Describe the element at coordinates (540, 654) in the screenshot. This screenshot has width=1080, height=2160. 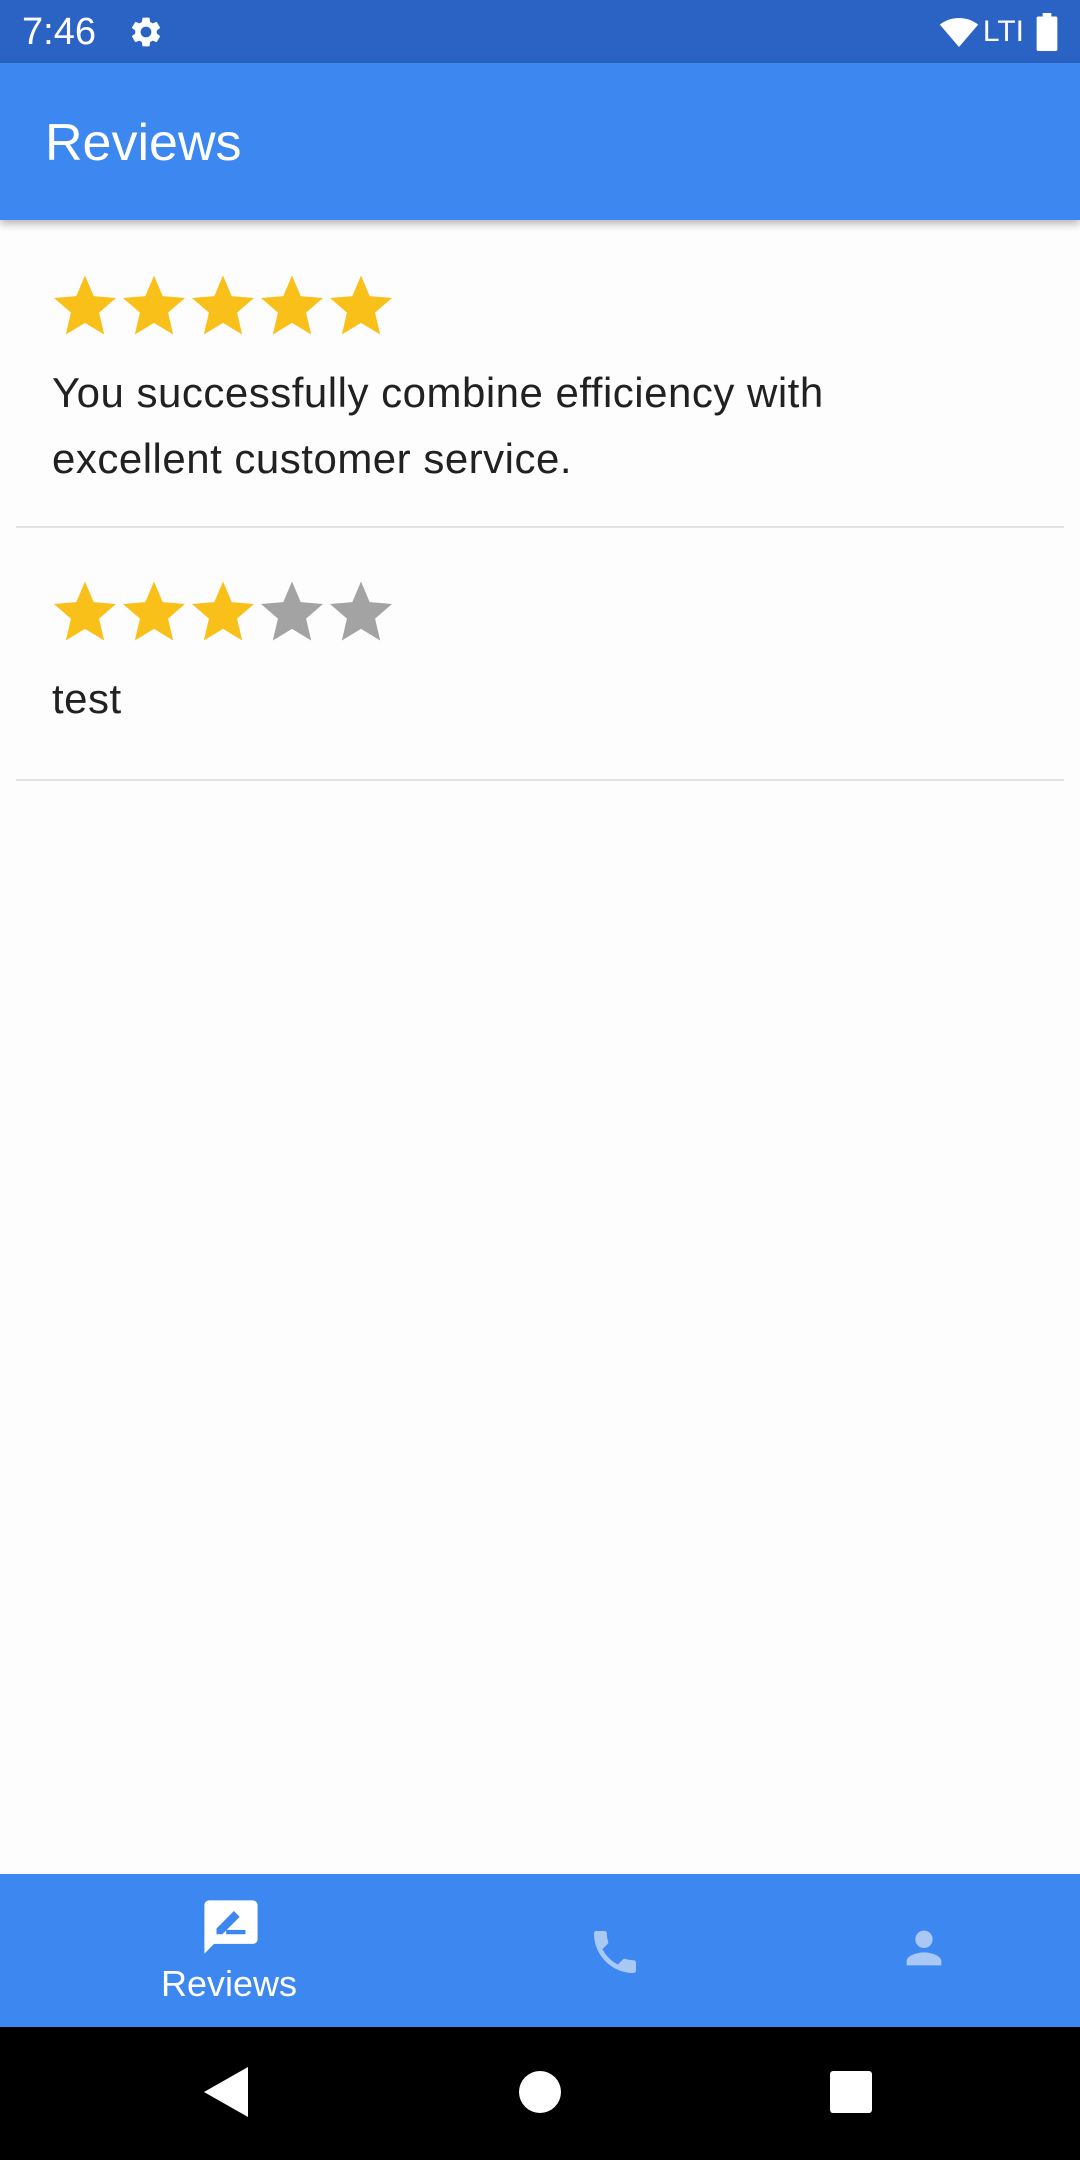
I see `review-item: test` at that location.